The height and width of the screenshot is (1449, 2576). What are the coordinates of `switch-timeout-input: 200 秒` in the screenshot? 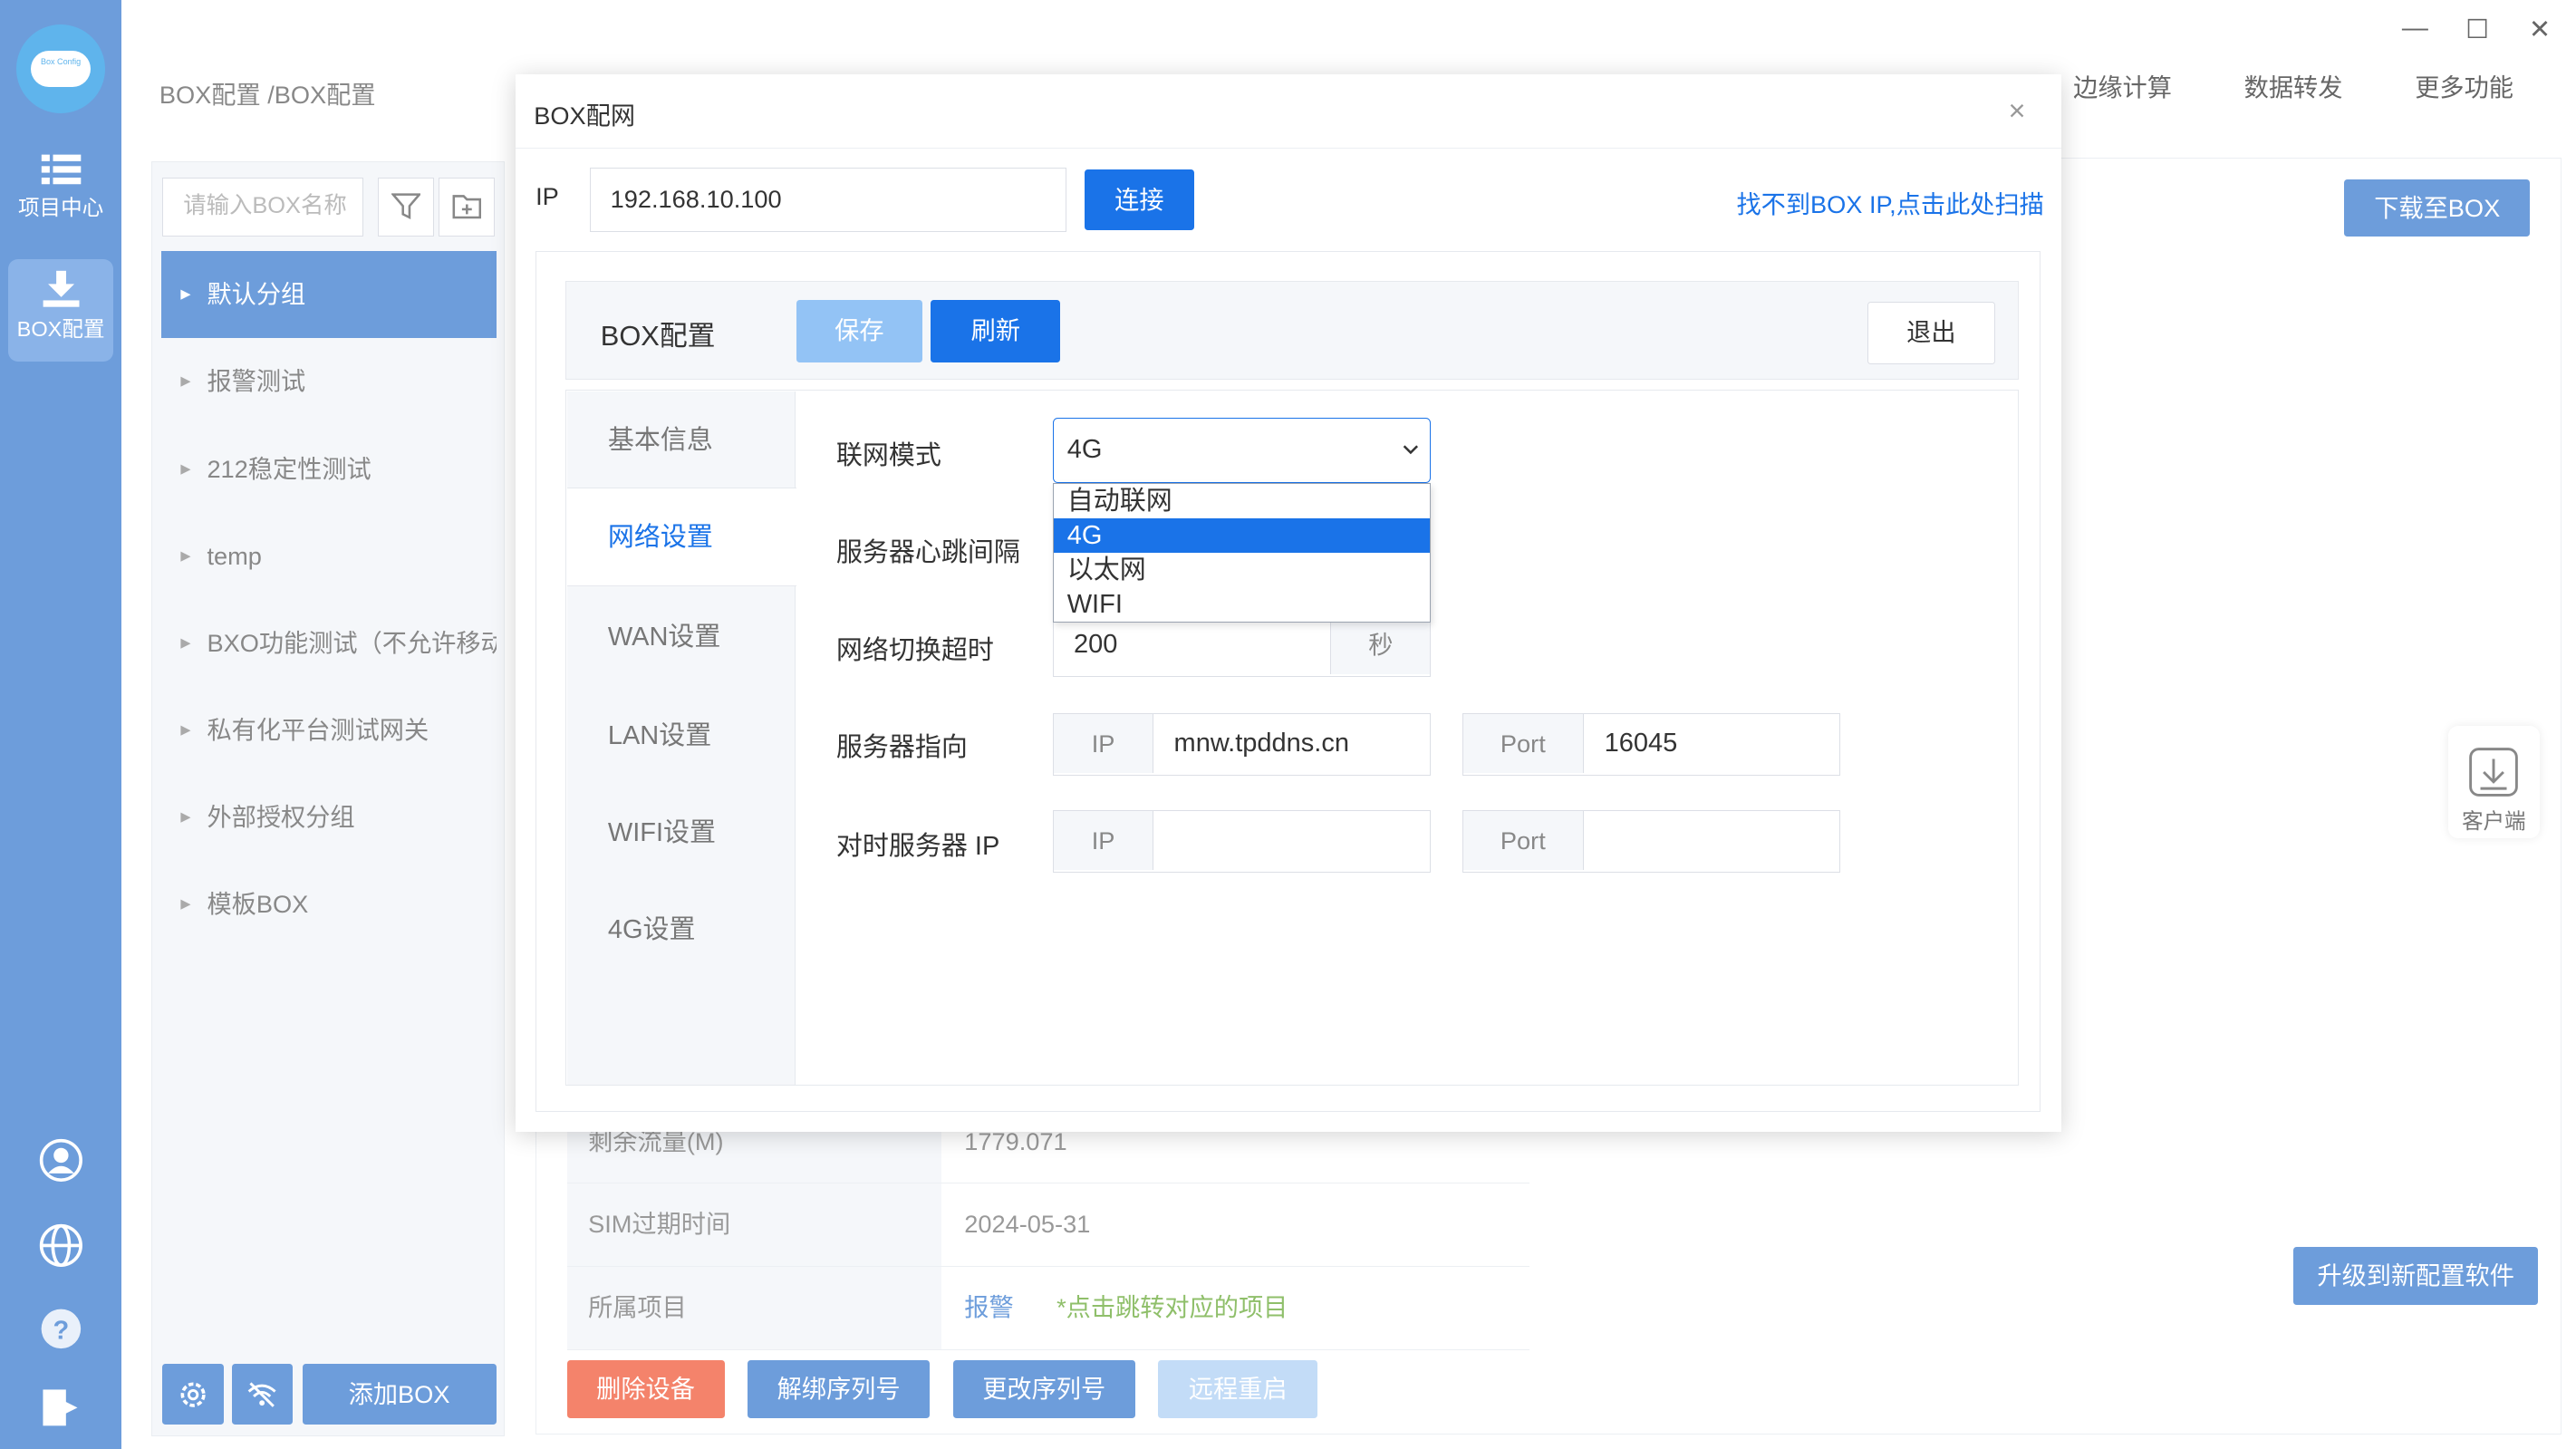 It's located at (1242, 646).